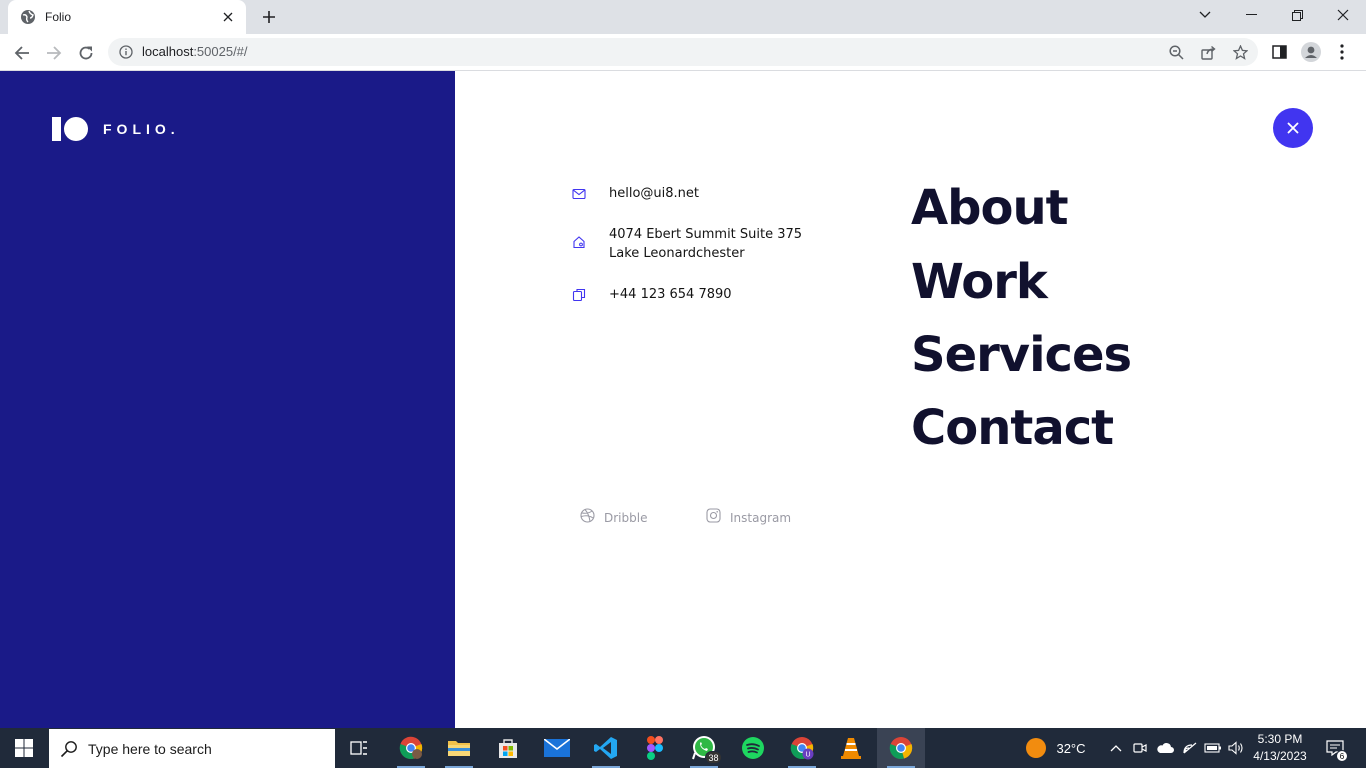 Image resolution: width=1366 pixels, height=768 pixels. I want to click on globe-icon, so click(28, 17).